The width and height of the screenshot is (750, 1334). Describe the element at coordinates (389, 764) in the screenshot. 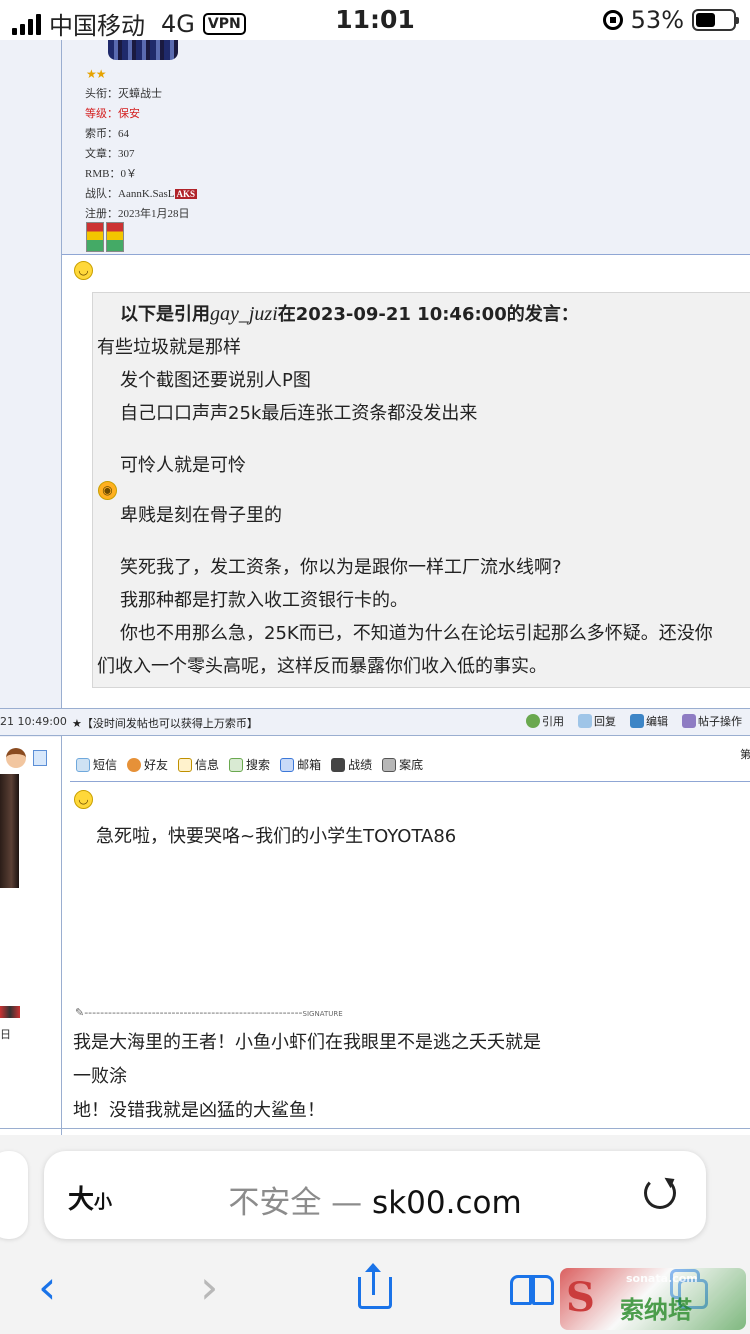

I see `case-icon` at that location.